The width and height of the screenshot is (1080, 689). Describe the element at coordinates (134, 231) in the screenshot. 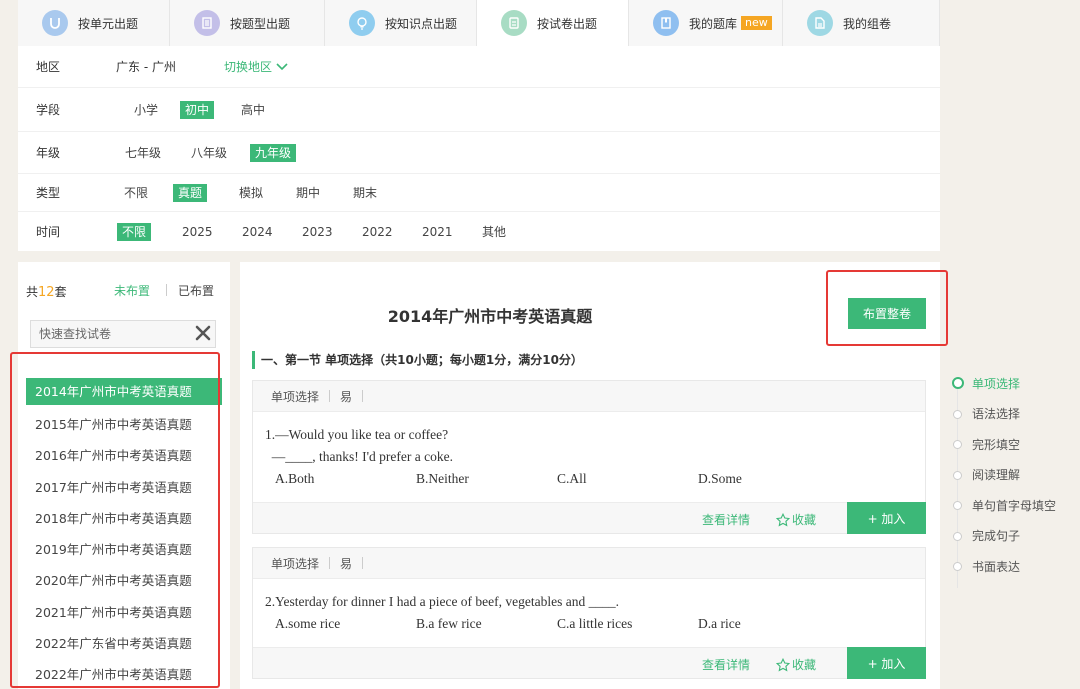

I see `filter-option-time: 不限` at that location.